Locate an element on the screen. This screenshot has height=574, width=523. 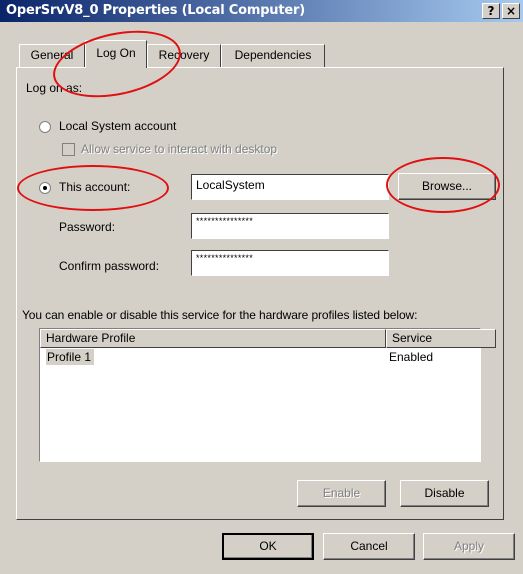
confirm-password-field: *************** is located at coordinates (290, 263).